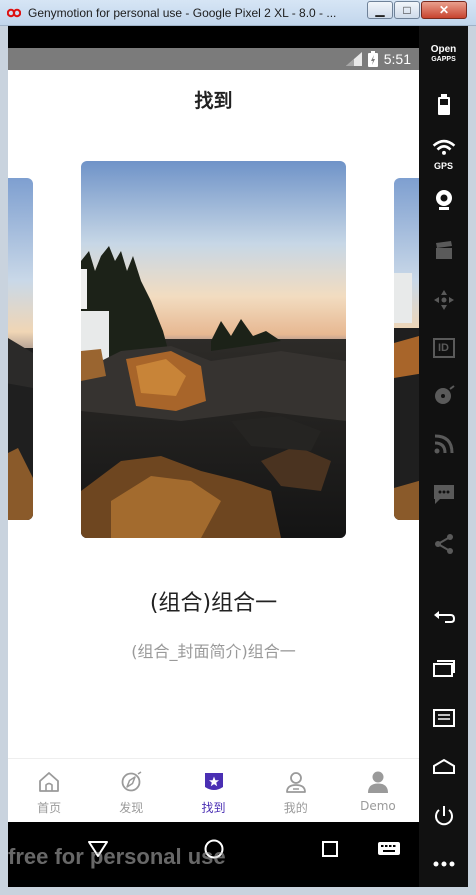  I want to click on network-button, so click(443, 444).